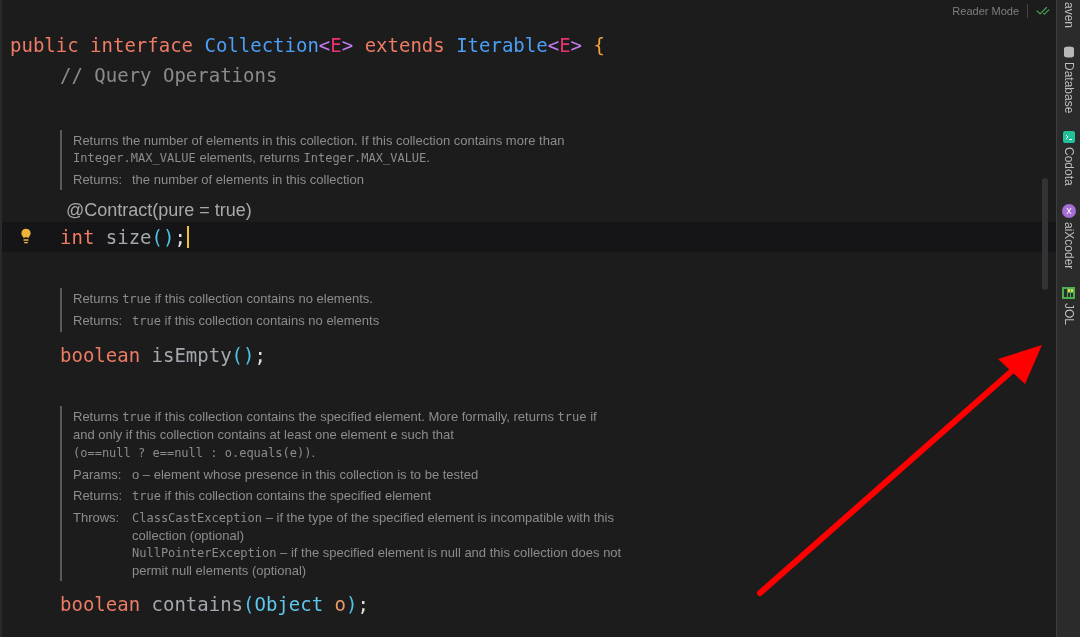 The height and width of the screenshot is (637, 1080). I want to click on doc-text: and only if this collection contains at least one element e such that, so click(264, 435).